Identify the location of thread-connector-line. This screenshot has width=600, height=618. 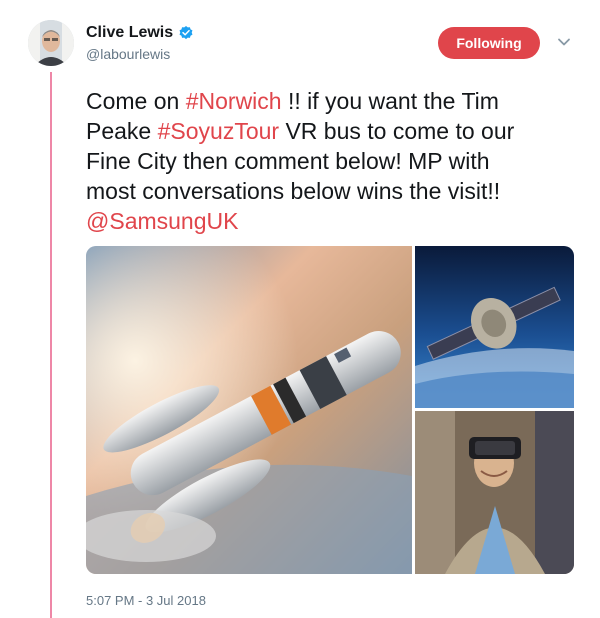
(51, 345).